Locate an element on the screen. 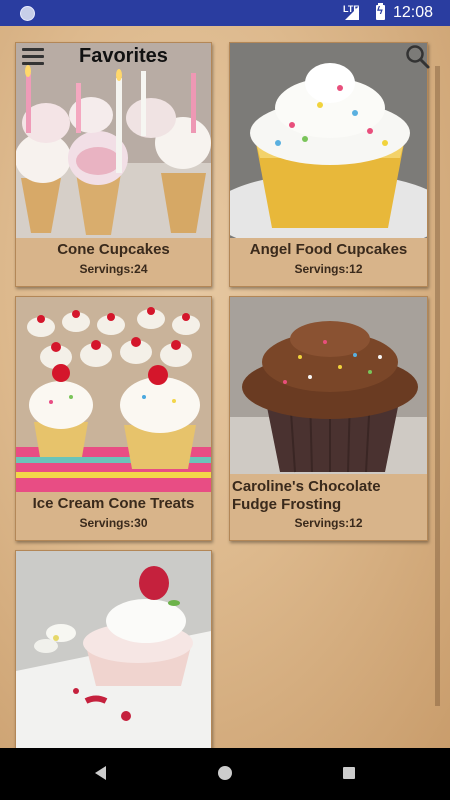  recipe-name: Cone Cupcakes is located at coordinates (113, 249).